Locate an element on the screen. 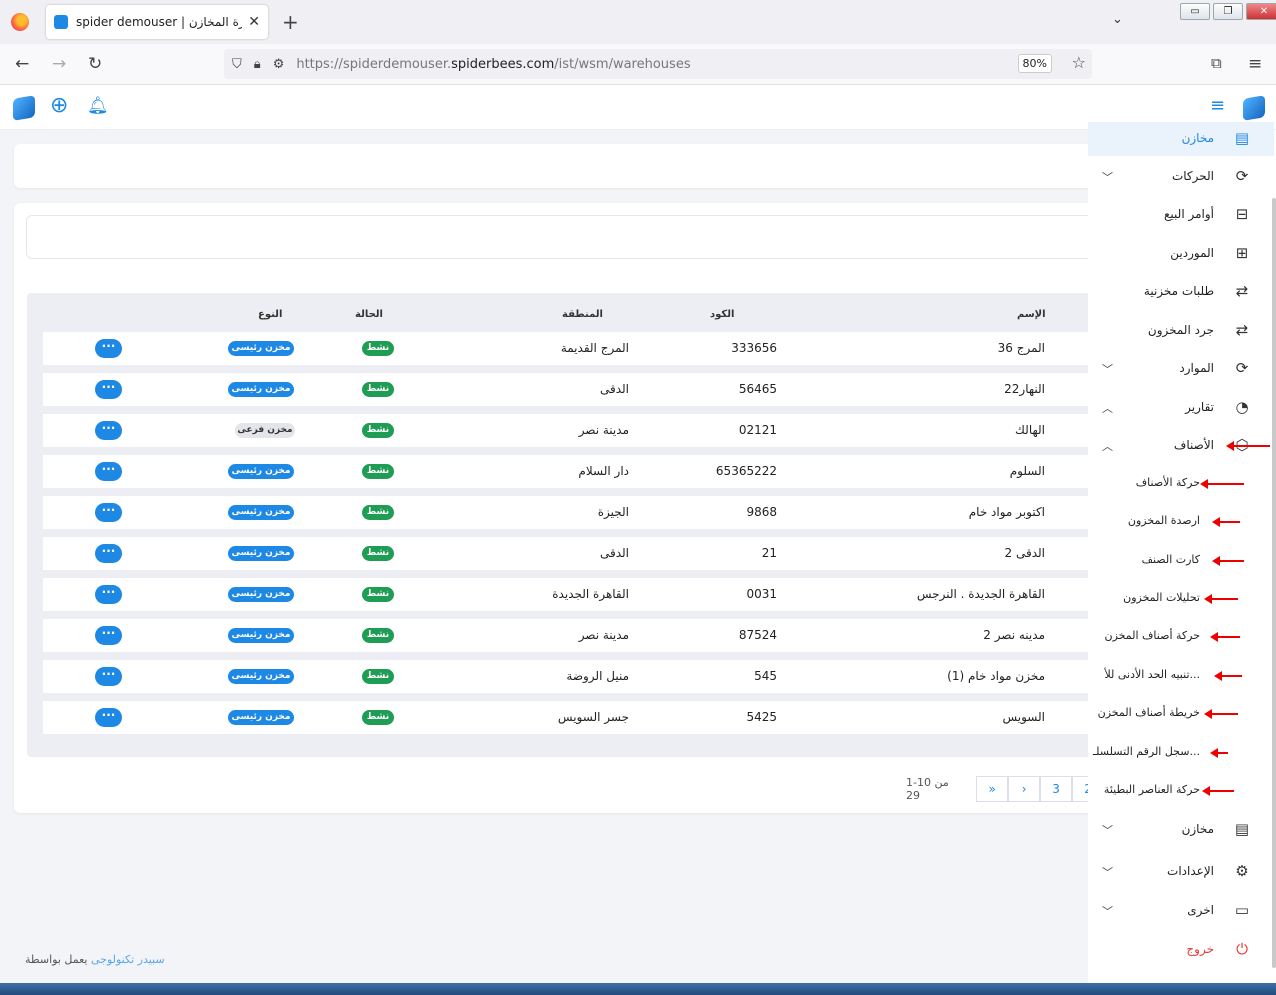 This screenshot has width=1276, height=995. sidebar-toggle-icon: ≡ is located at coordinates (1217, 105).